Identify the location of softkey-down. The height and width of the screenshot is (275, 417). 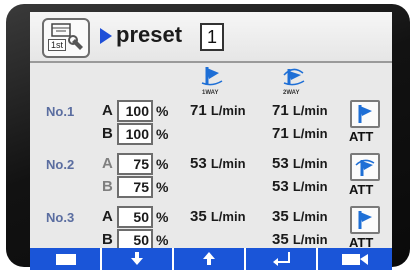
(138, 259).